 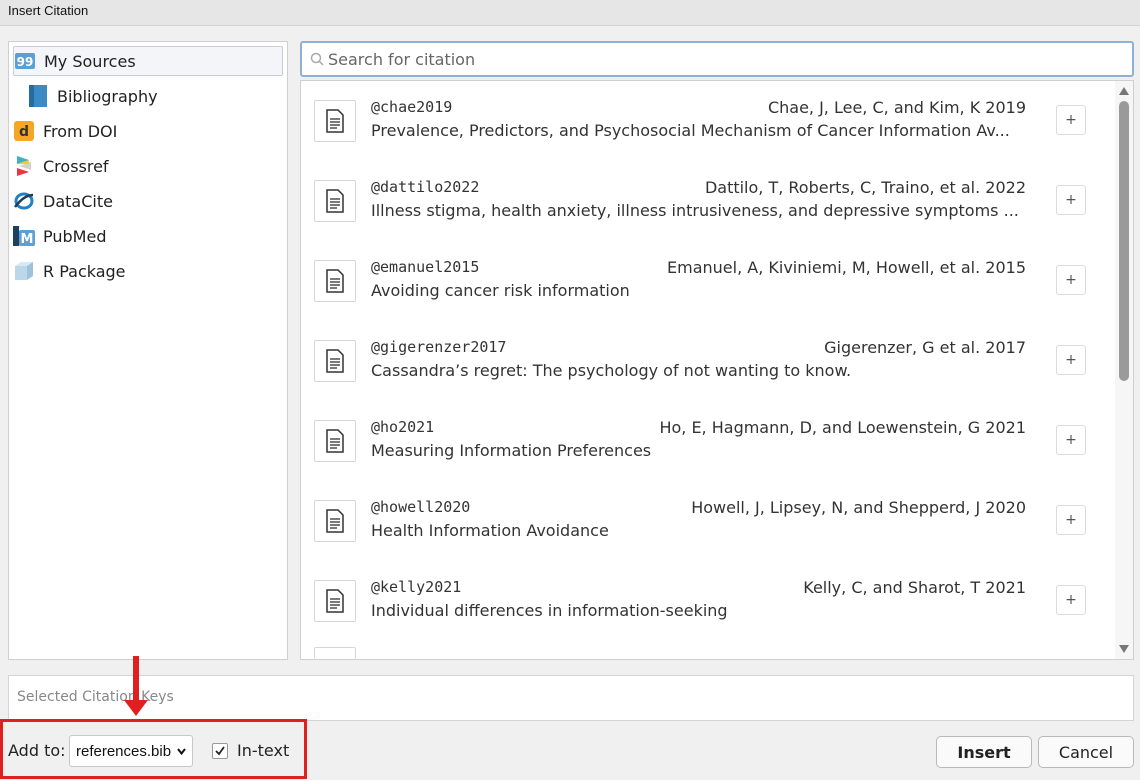 I want to click on scrollbar-thumb, so click(x=1124, y=241).